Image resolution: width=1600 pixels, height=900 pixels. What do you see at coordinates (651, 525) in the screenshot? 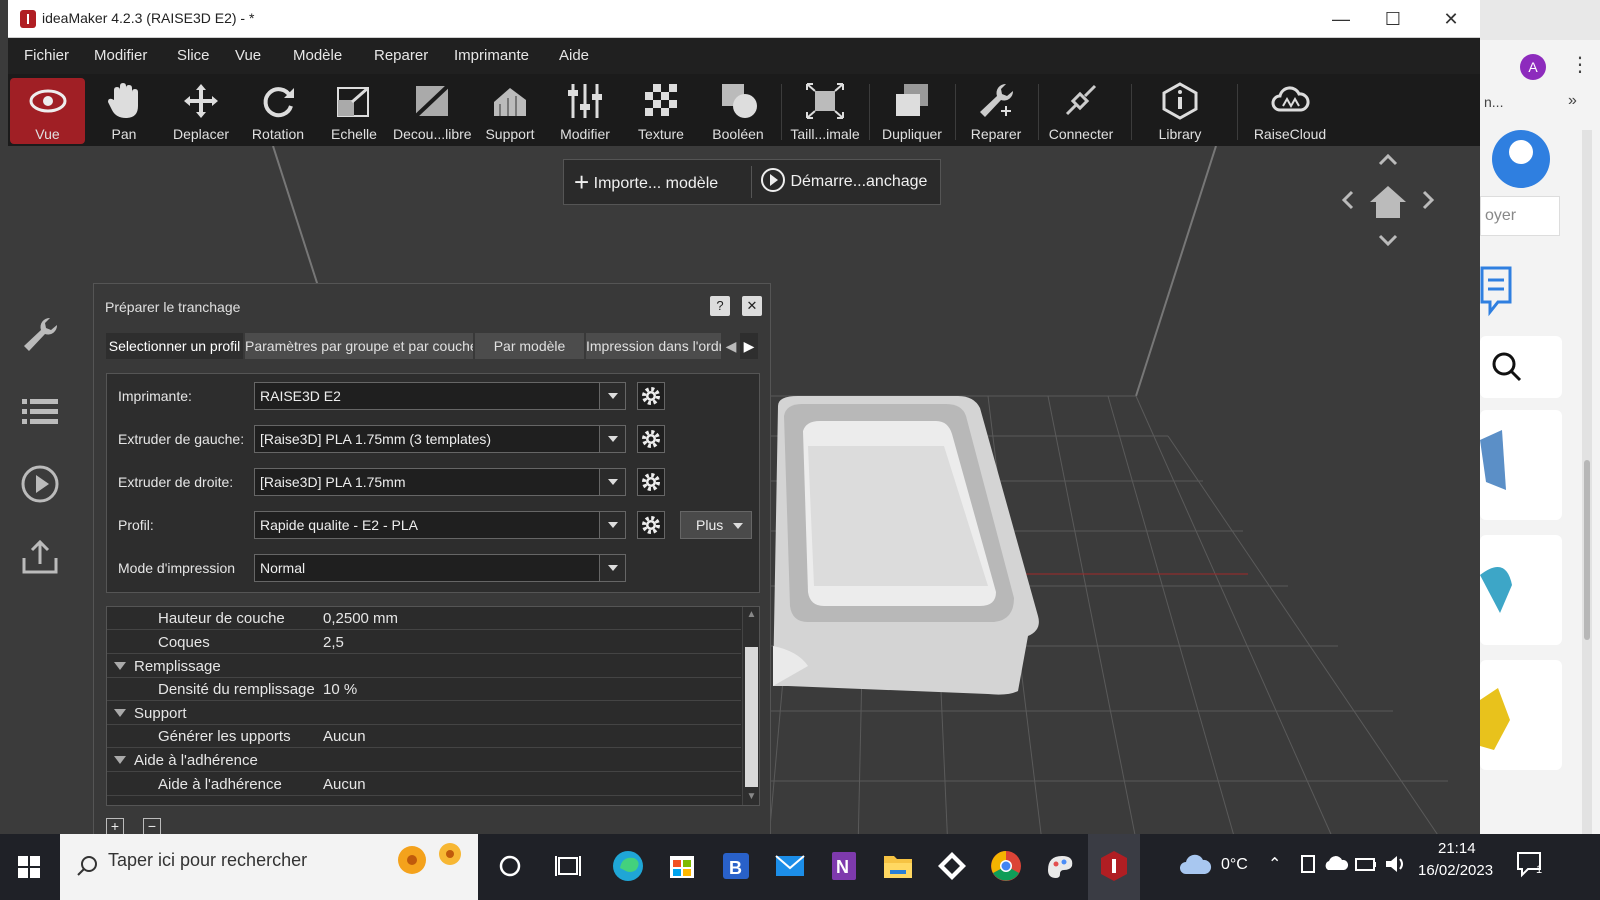
I see `profile-settings-button` at bounding box center [651, 525].